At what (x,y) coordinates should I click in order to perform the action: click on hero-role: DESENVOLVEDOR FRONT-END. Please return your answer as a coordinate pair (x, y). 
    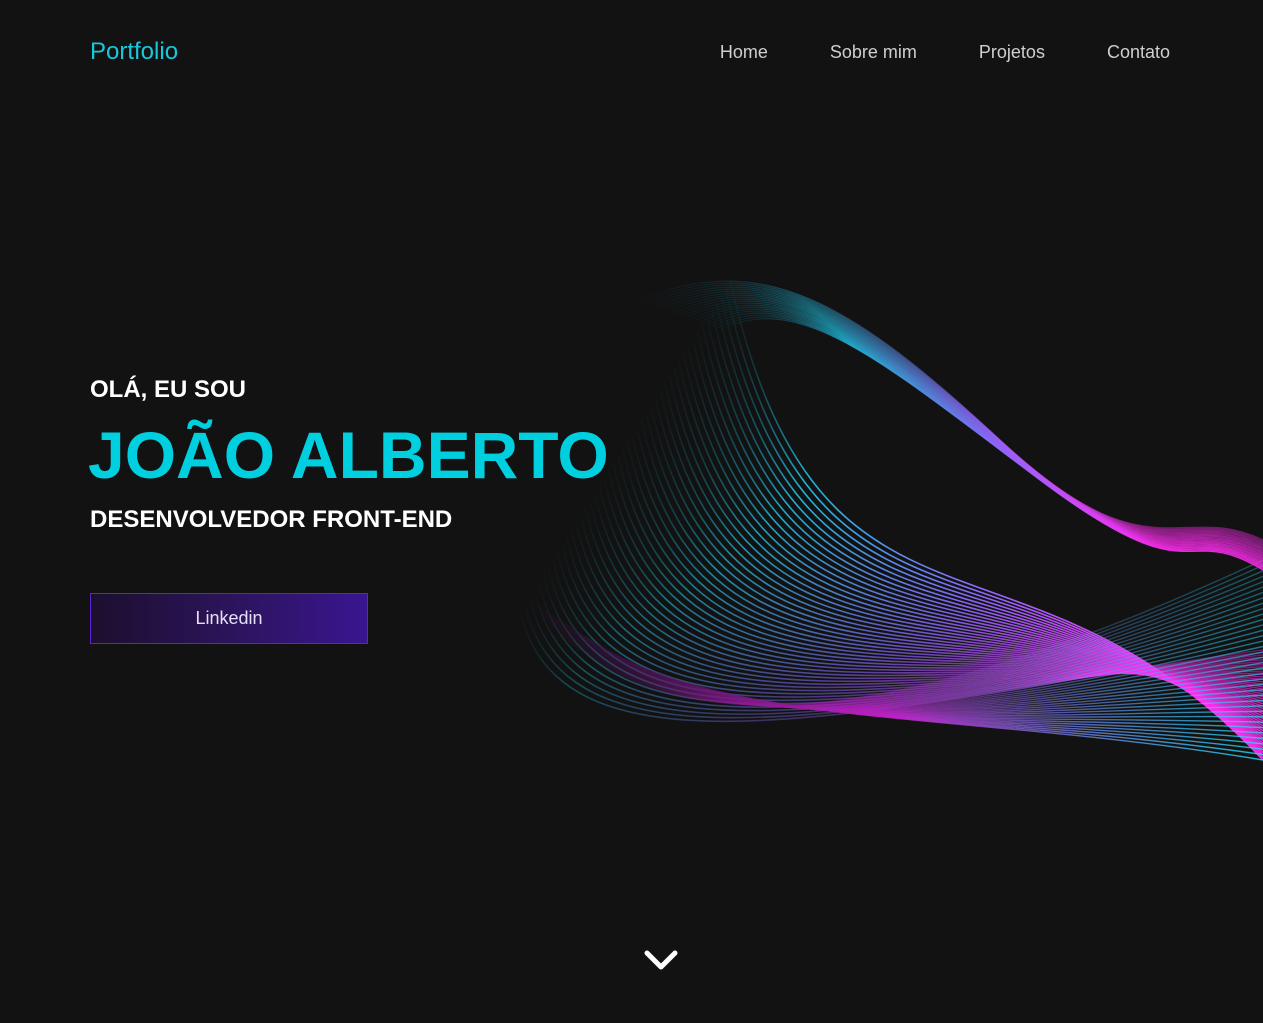
    Looking at the image, I should click on (271, 519).